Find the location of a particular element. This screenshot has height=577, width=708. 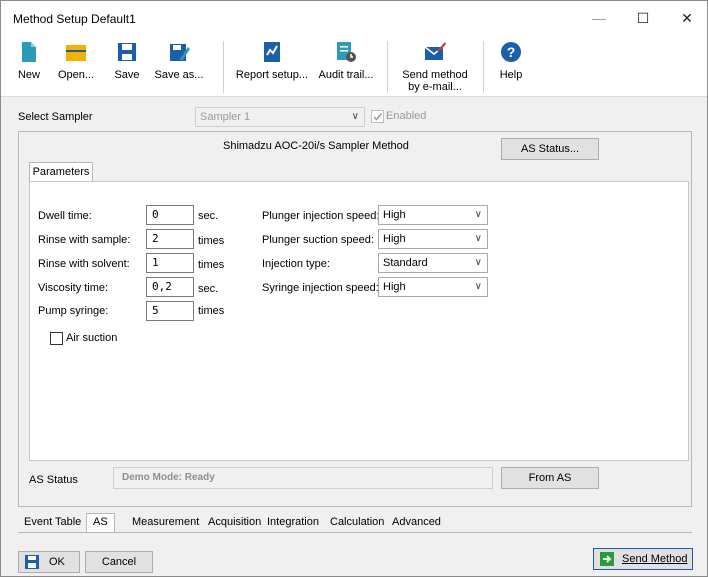

send-method-button: Send Method is located at coordinates (643, 559).